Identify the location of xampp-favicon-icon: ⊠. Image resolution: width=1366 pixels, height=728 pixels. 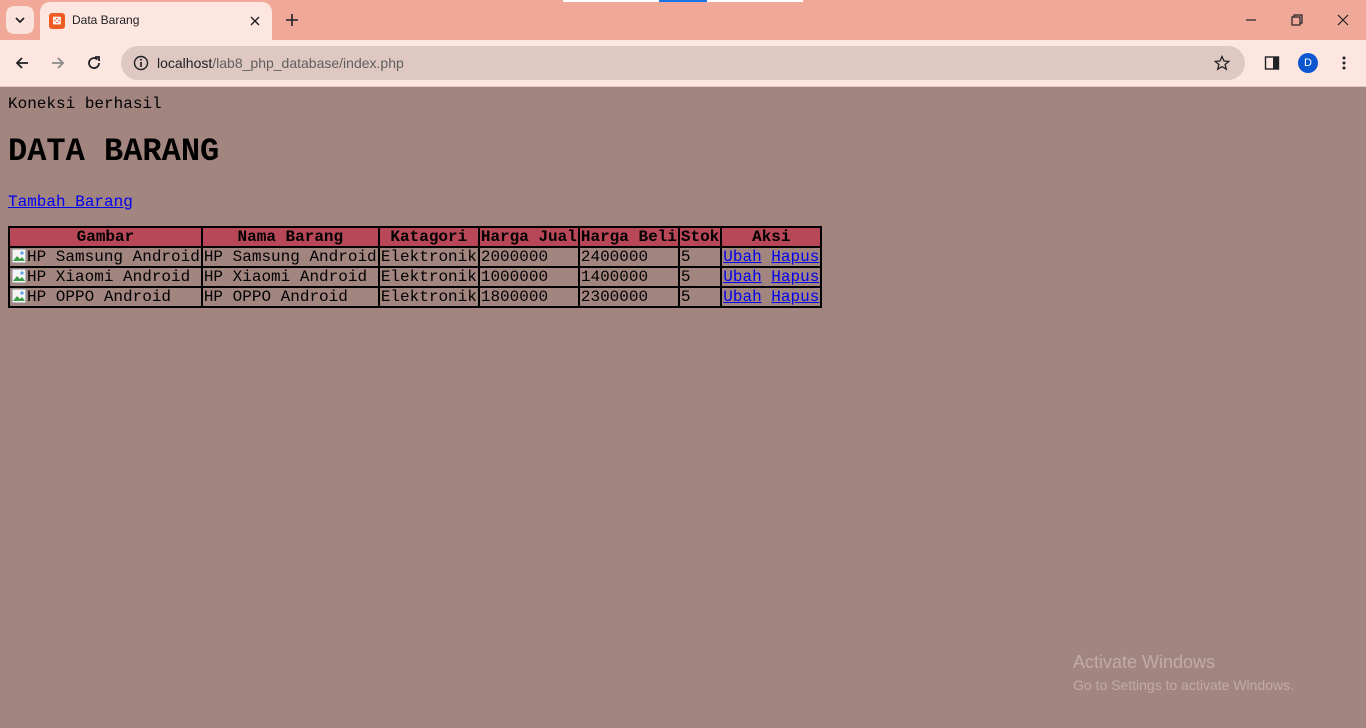
(57, 21).